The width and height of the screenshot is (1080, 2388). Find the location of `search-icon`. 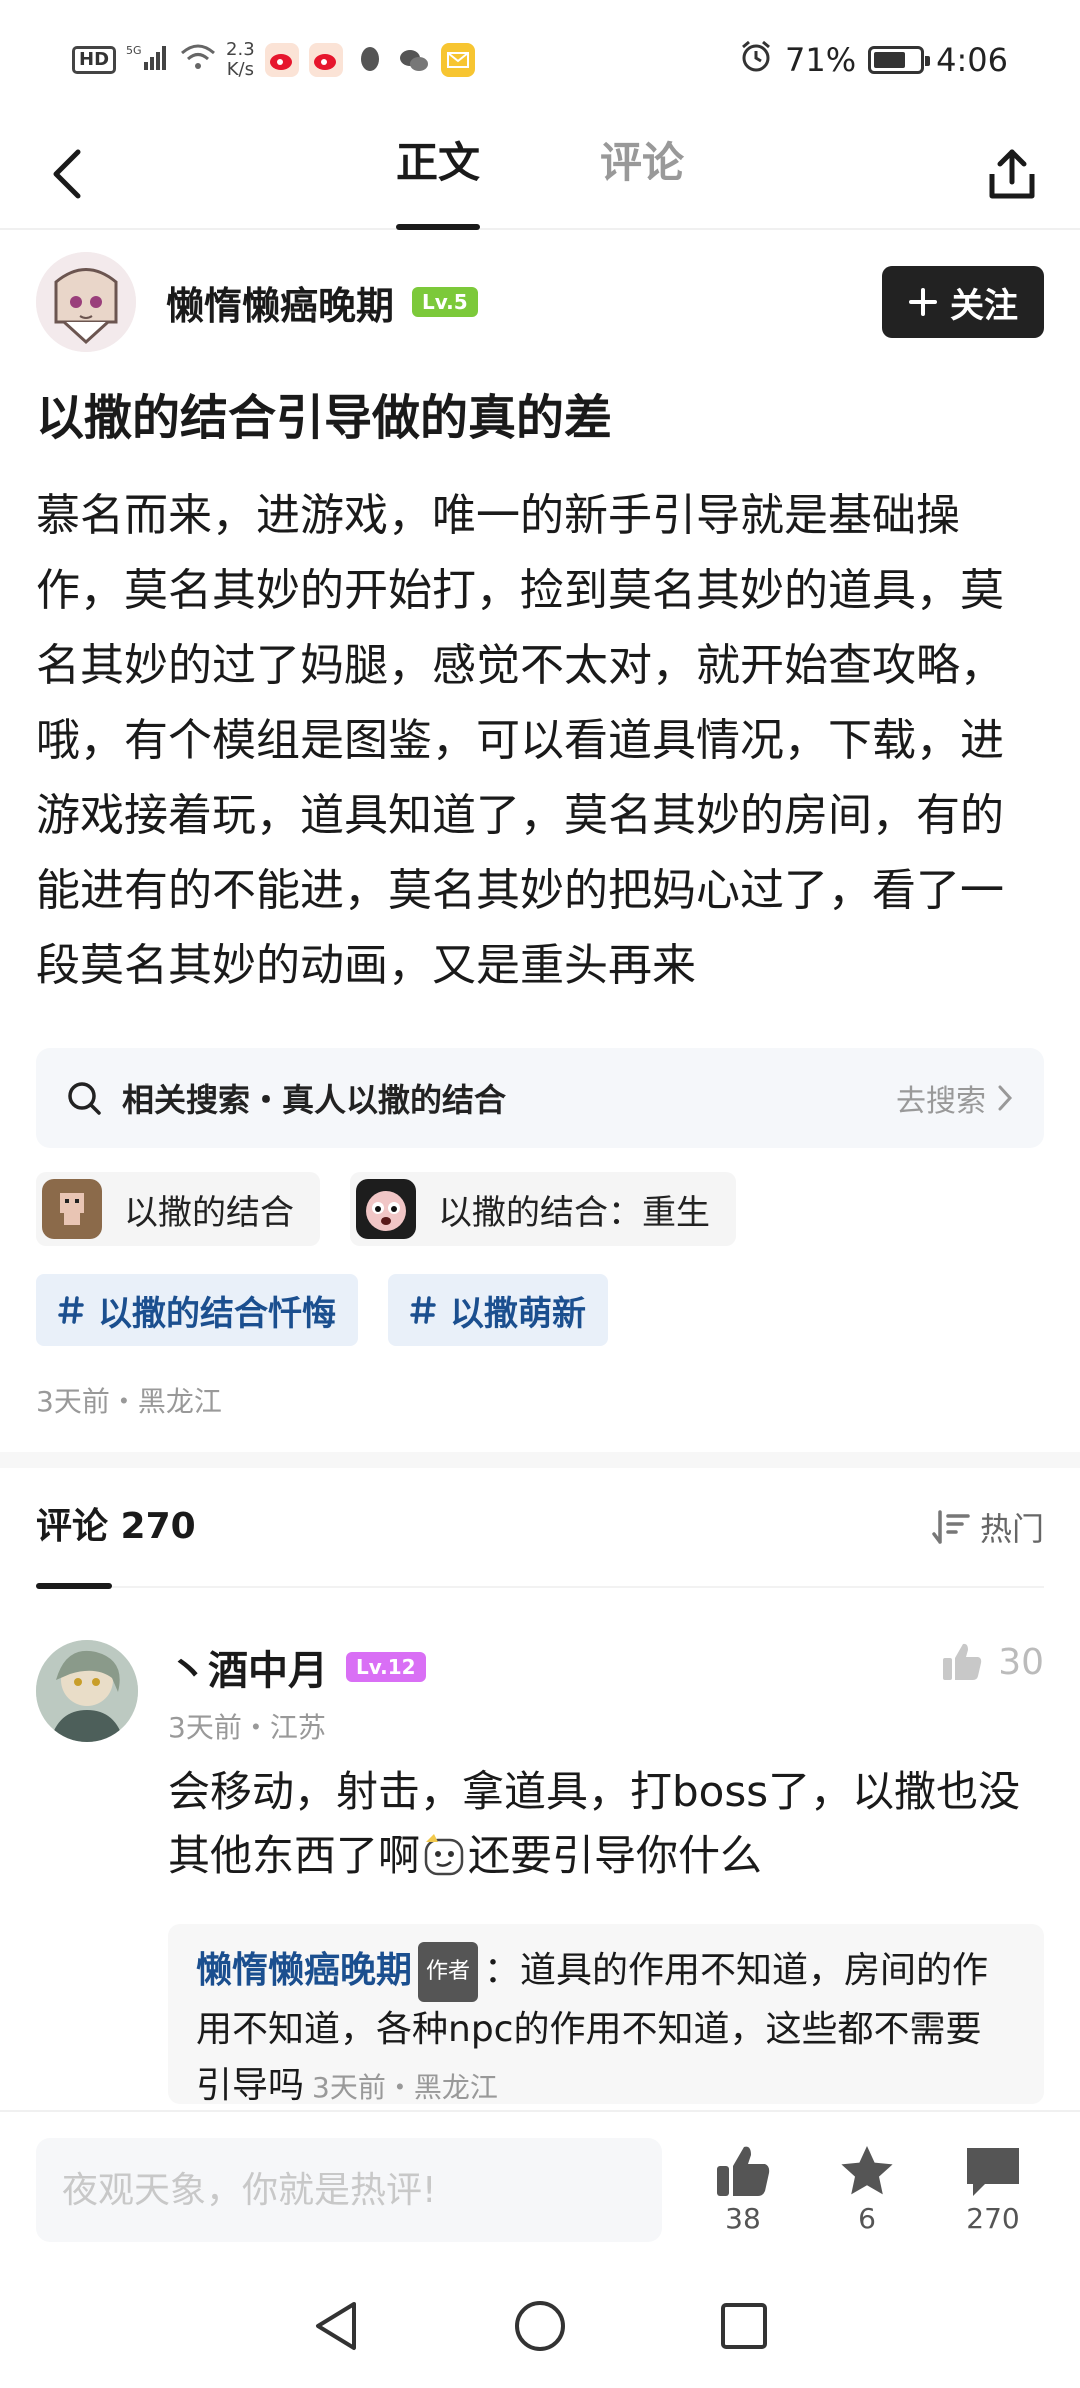

search-icon is located at coordinates (84, 1098).